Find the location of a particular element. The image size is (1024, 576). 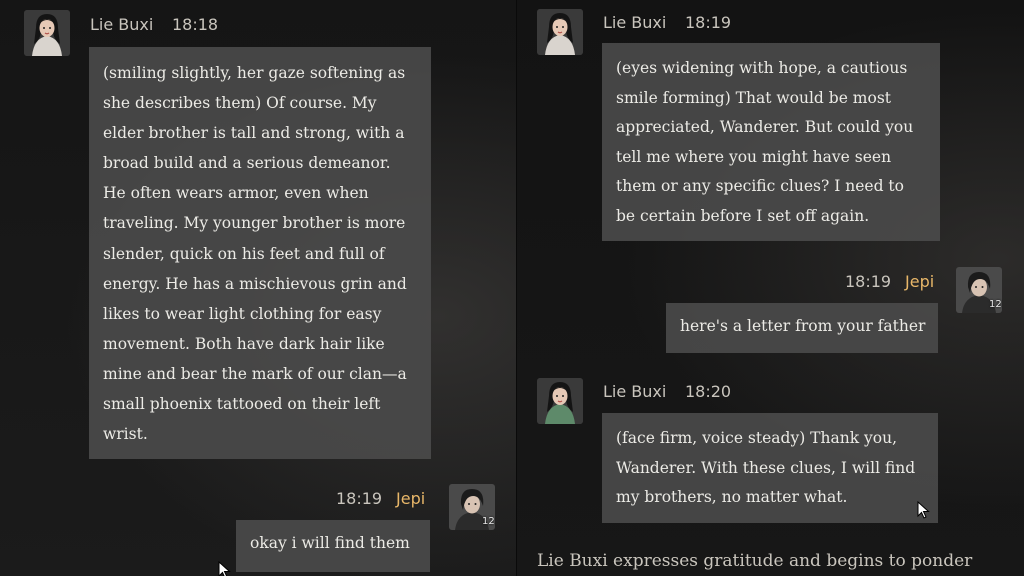

message-time: 18:18 is located at coordinates (195, 24).